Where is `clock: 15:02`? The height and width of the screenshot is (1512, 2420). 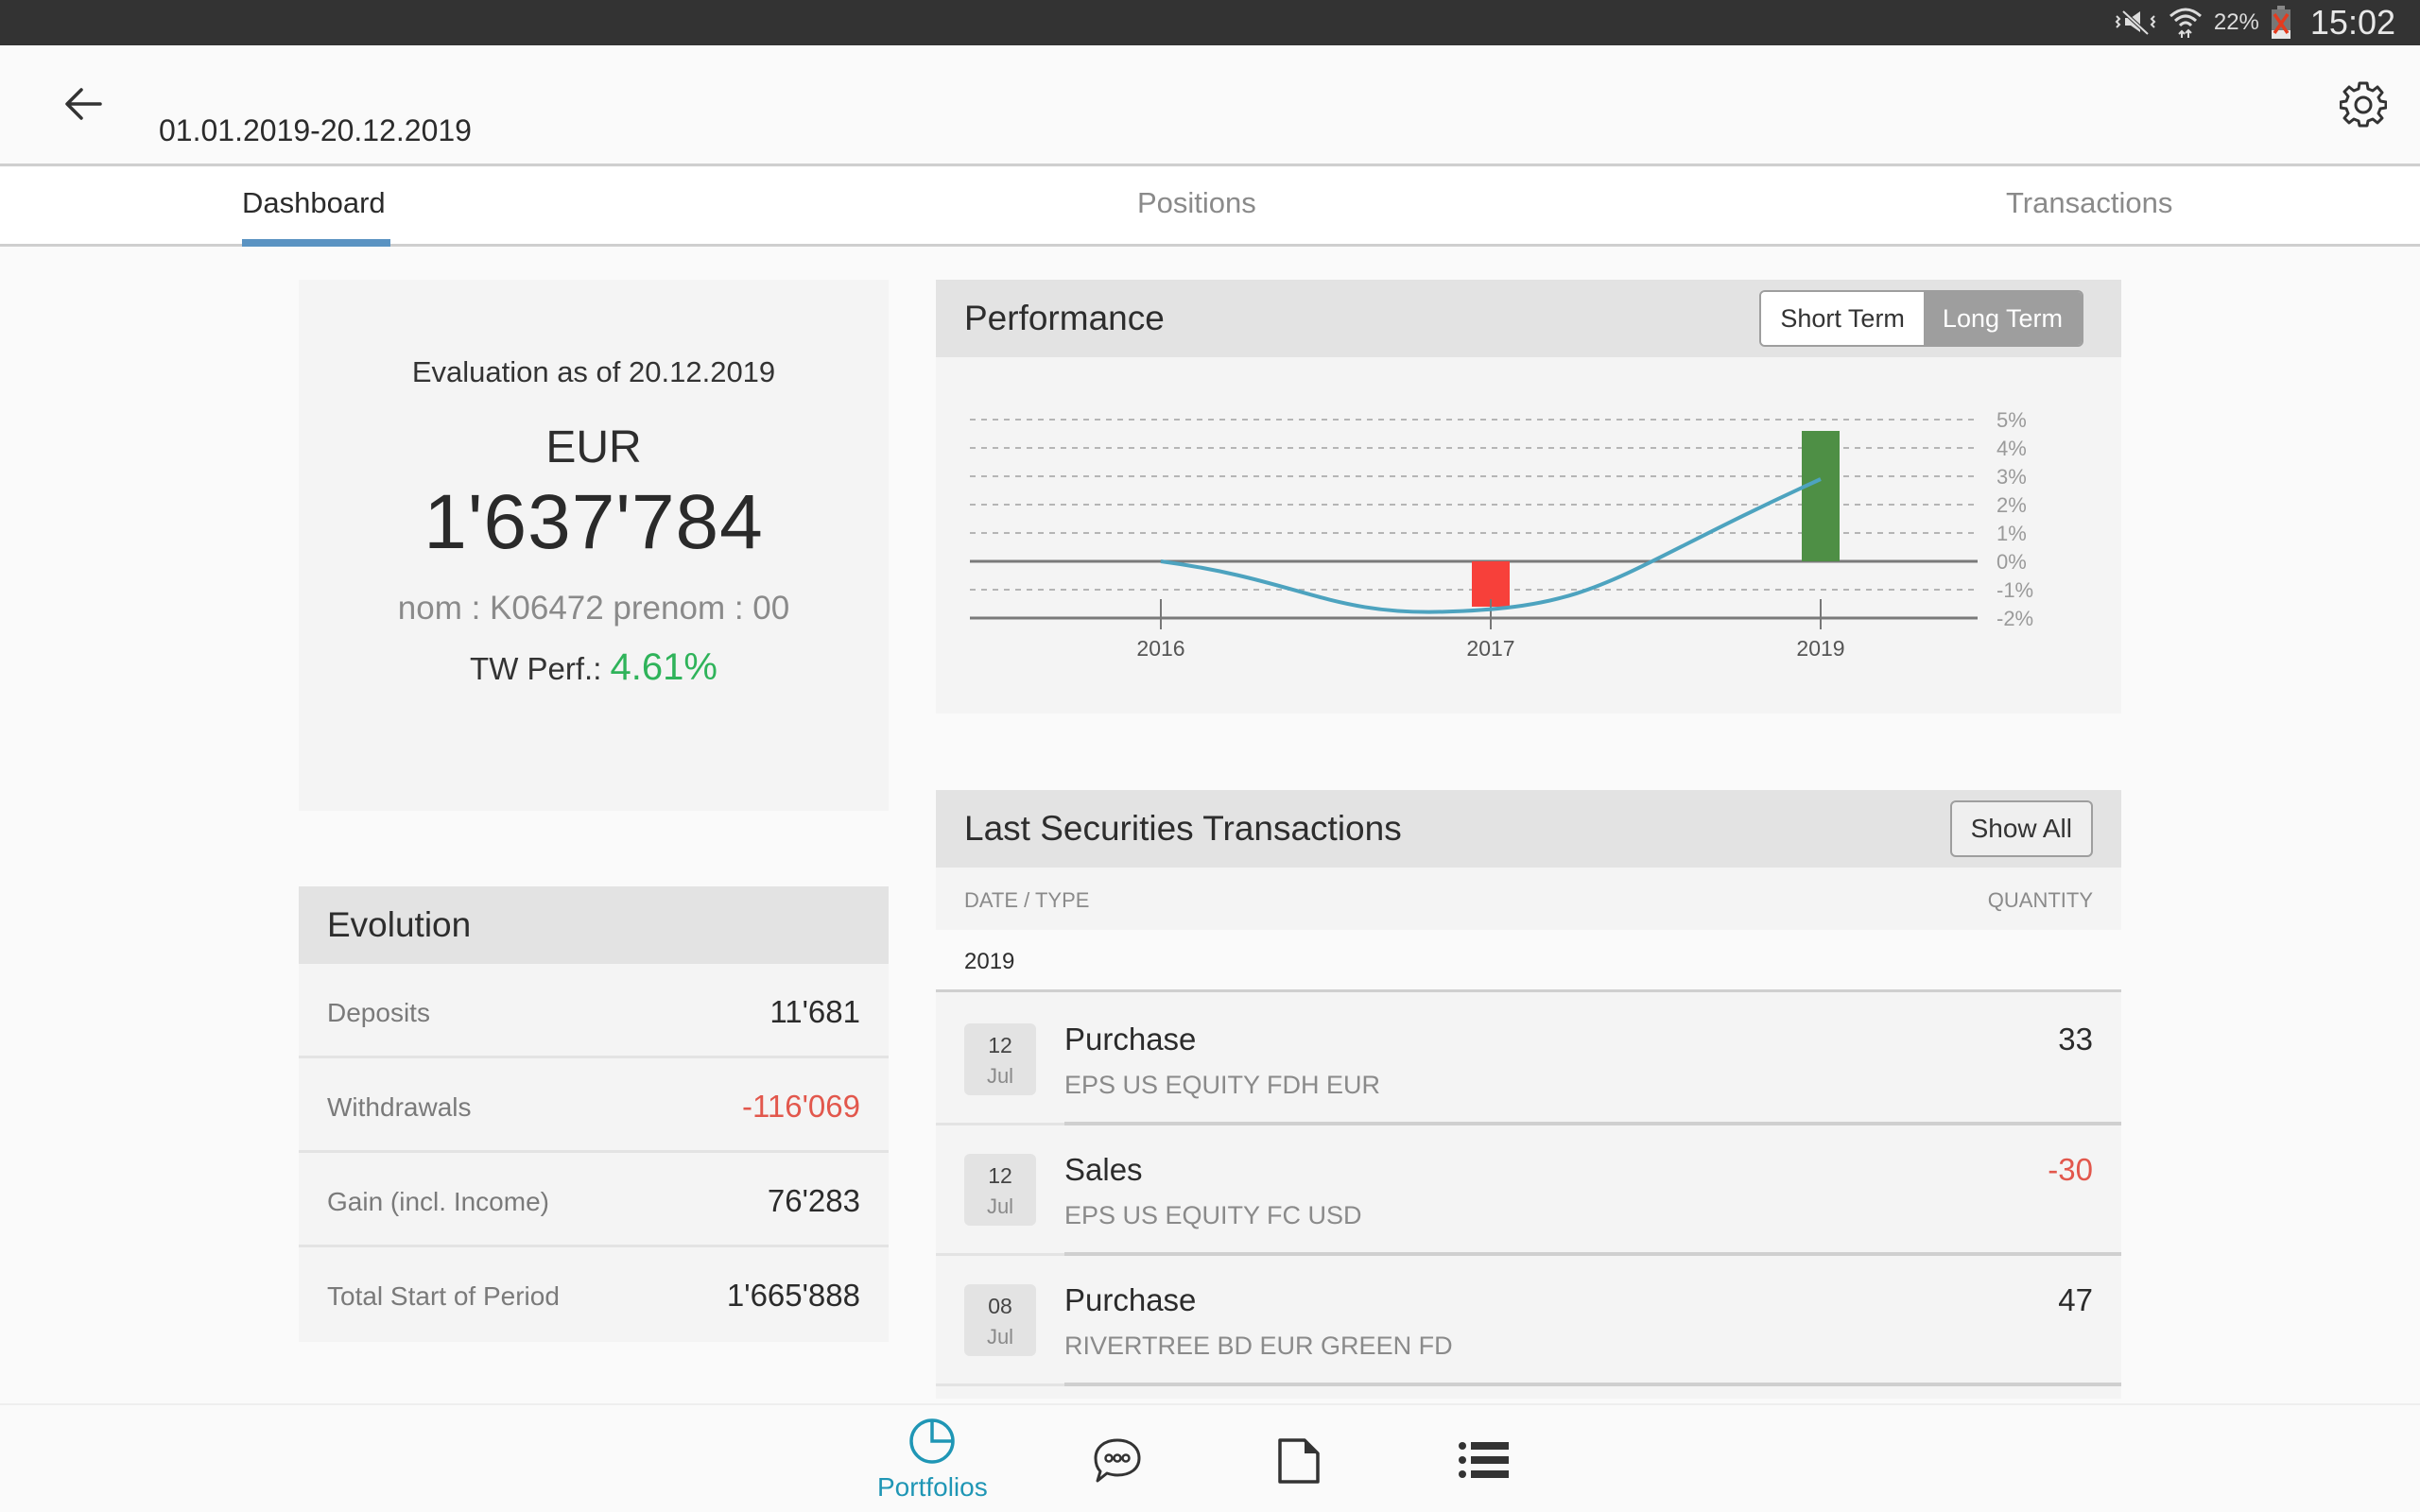 clock: 15:02 is located at coordinates (2352, 22).